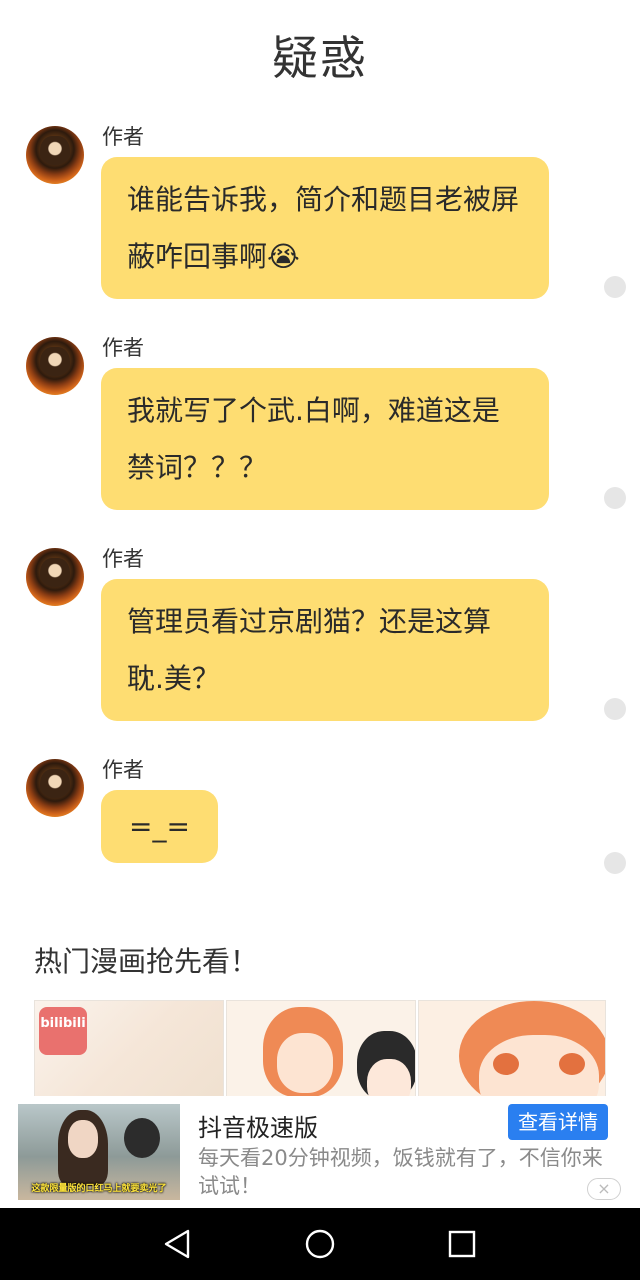  Describe the element at coordinates (462, 1244) in the screenshot. I see `recent-apps-icon` at that location.